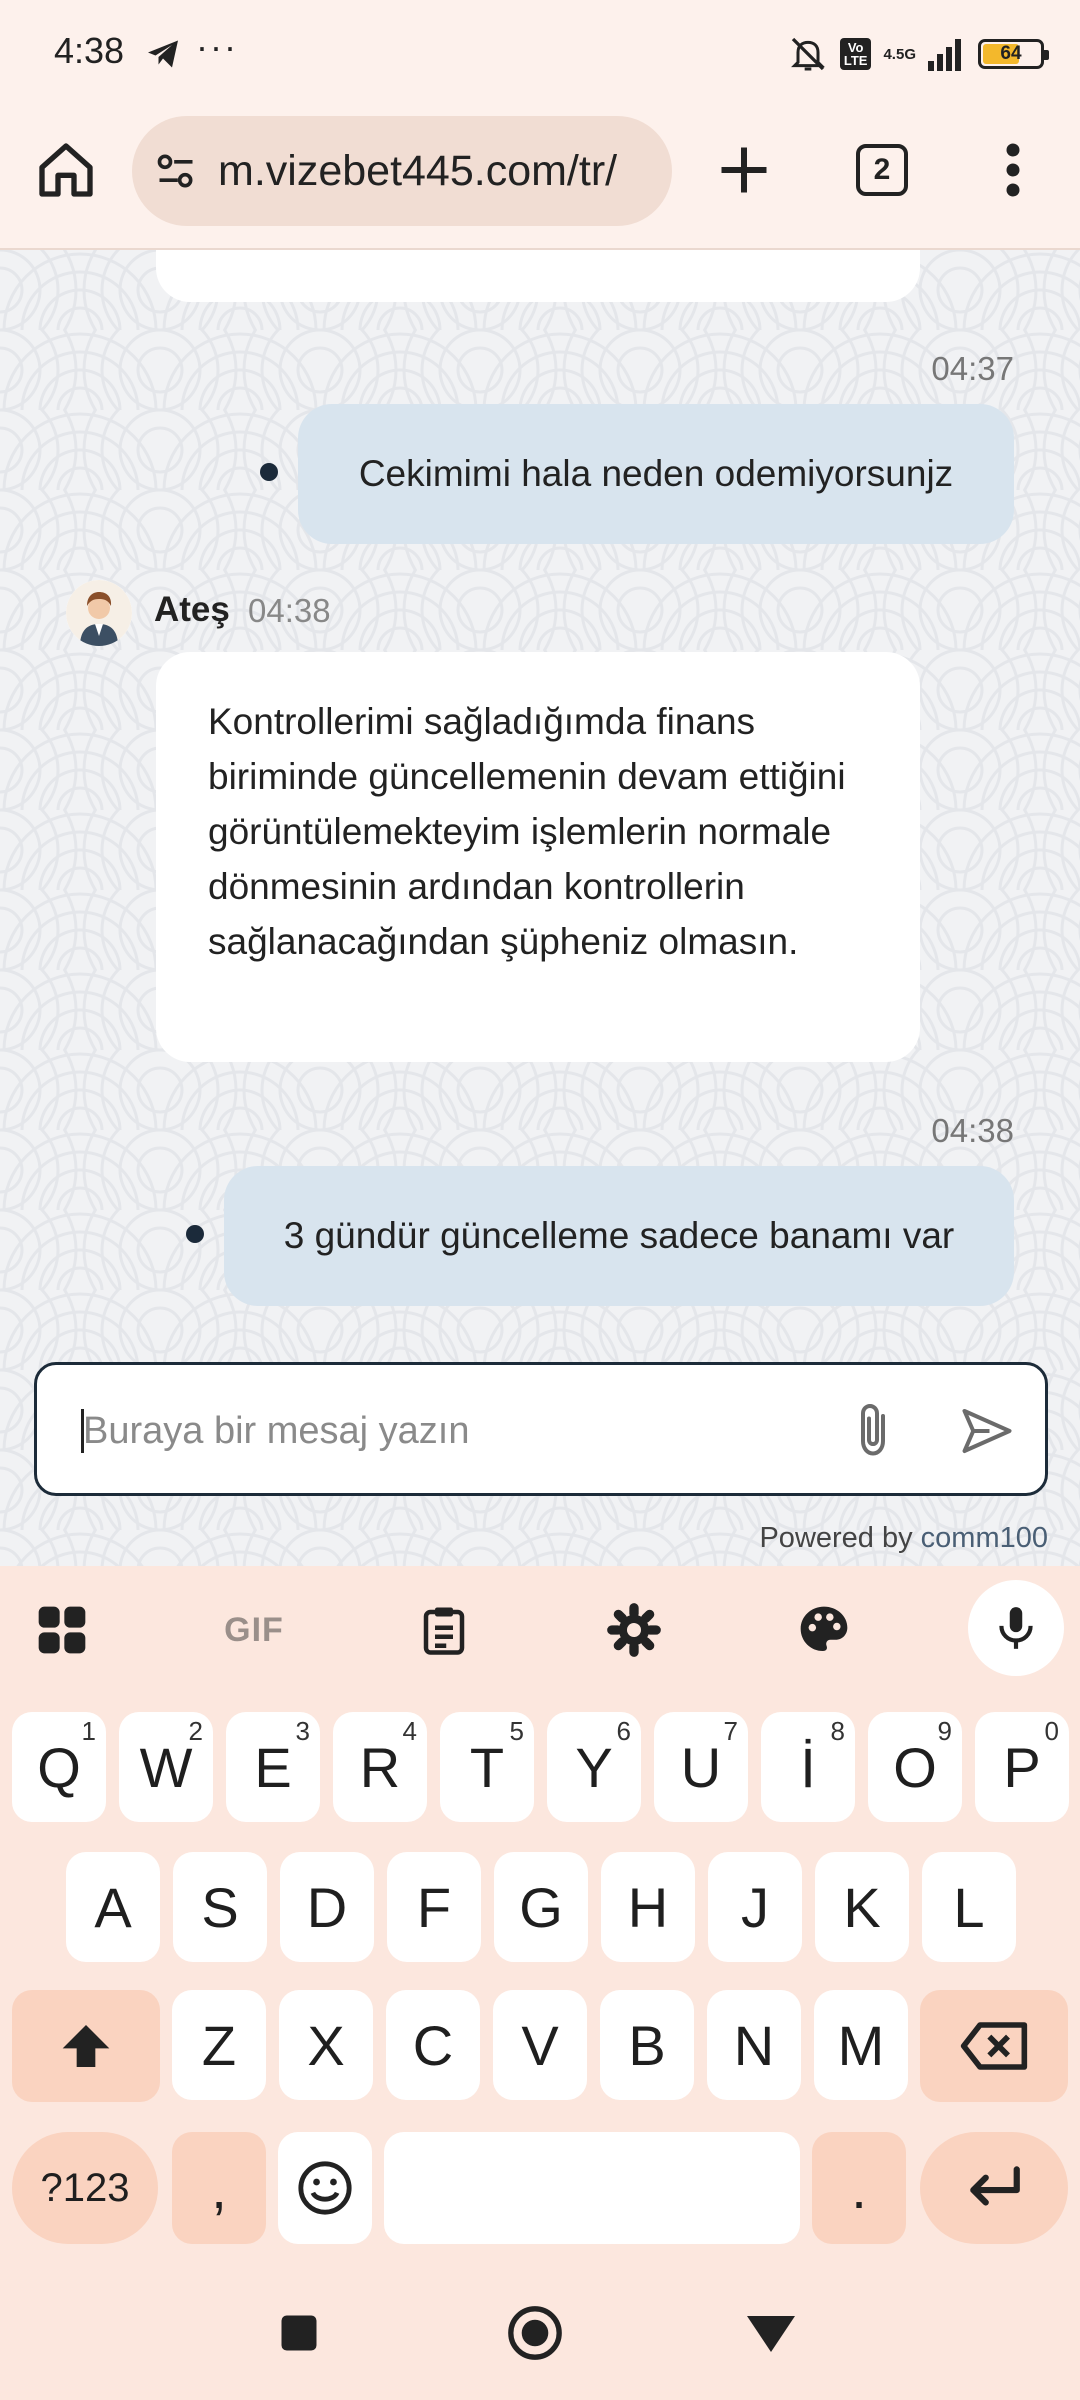 This screenshot has height=2400, width=1080. I want to click on key: Z, so click(219, 2045).